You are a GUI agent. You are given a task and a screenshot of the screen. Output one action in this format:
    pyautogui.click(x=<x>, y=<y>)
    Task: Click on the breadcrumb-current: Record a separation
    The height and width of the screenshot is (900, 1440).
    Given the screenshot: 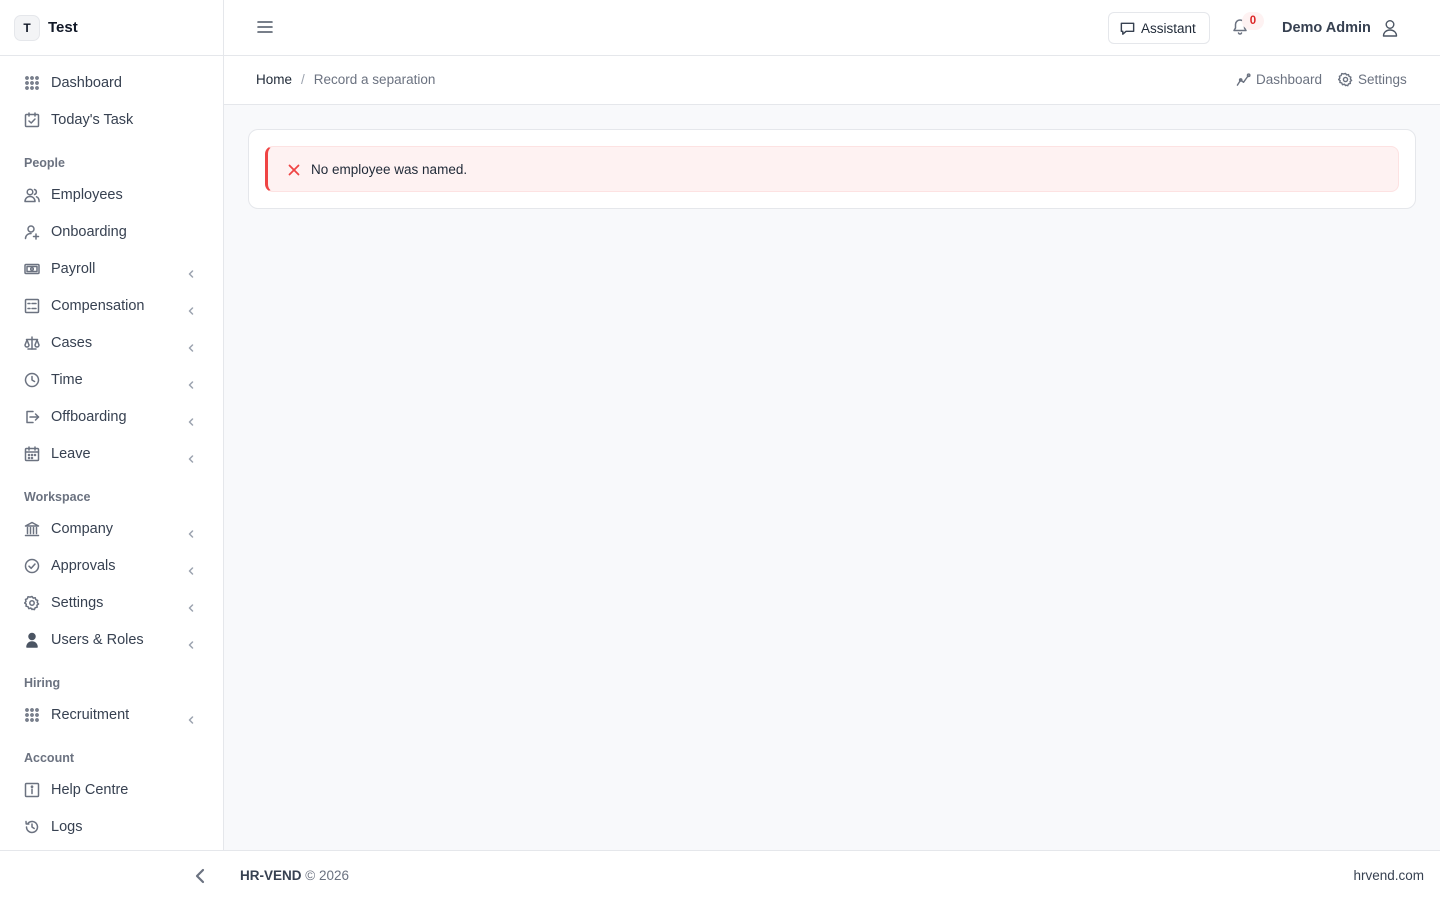 What is the action you would take?
    pyautogui.click(x=374, y=79)
    